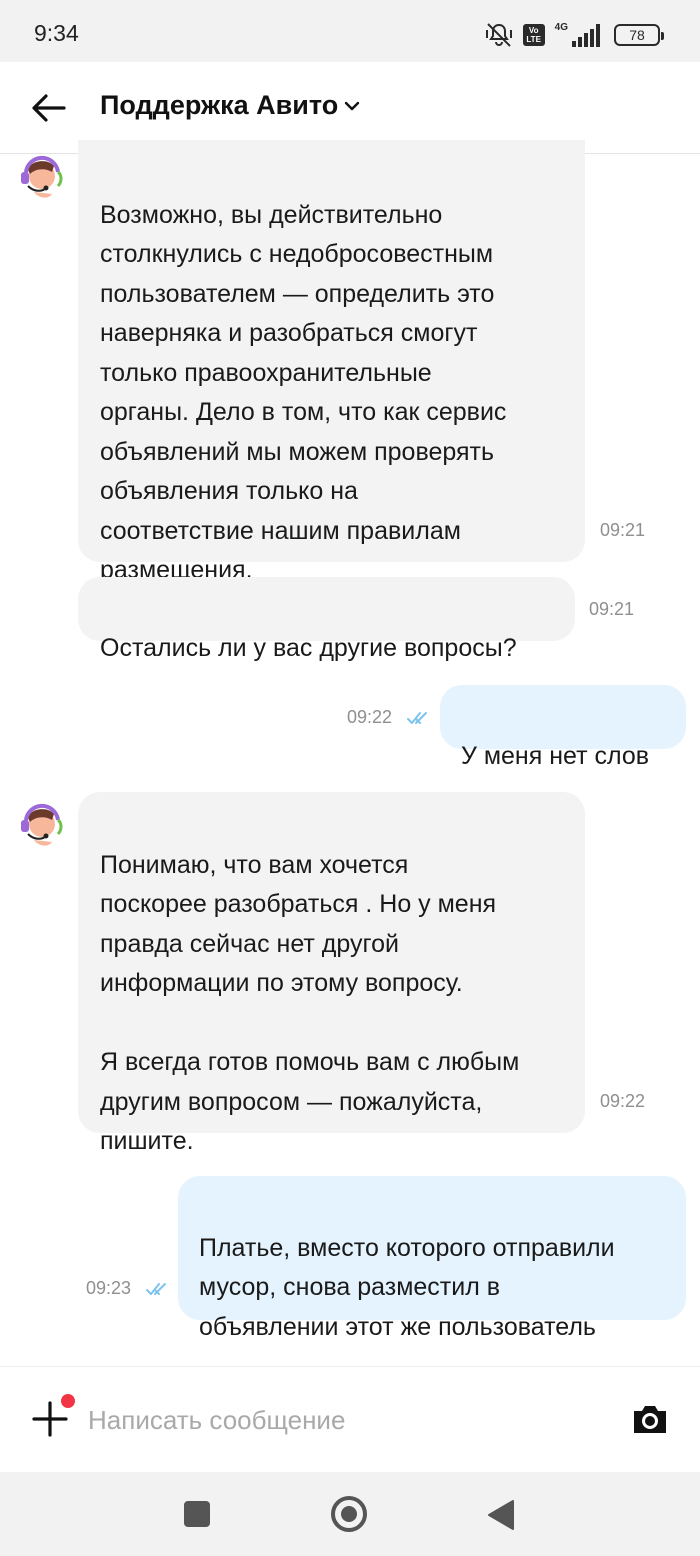  Describe the element at coordinates (650, 1419) in the screenshot. I see `camera-icon` at that location.